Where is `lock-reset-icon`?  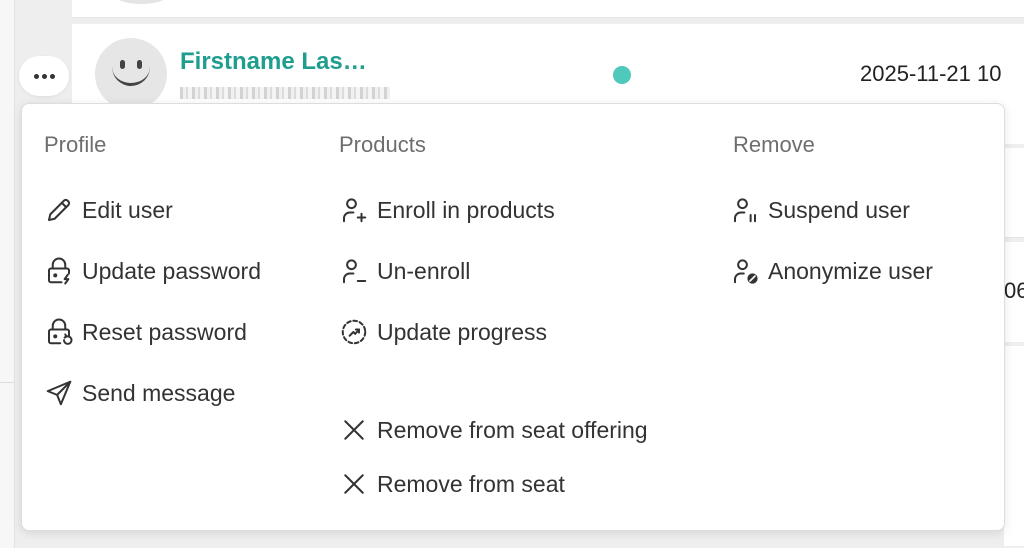 lock-reset-icon is located at coordinates (60, 331).